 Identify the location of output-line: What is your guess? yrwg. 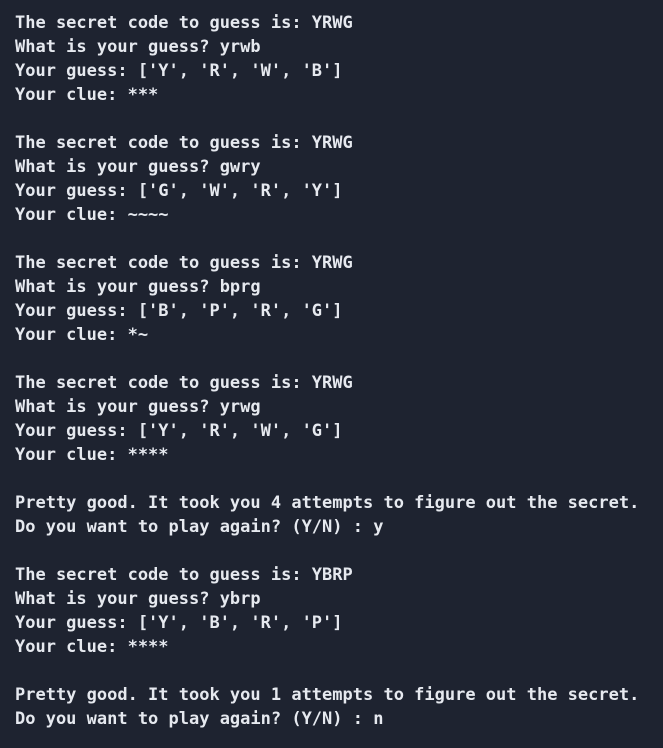
(138, 407).